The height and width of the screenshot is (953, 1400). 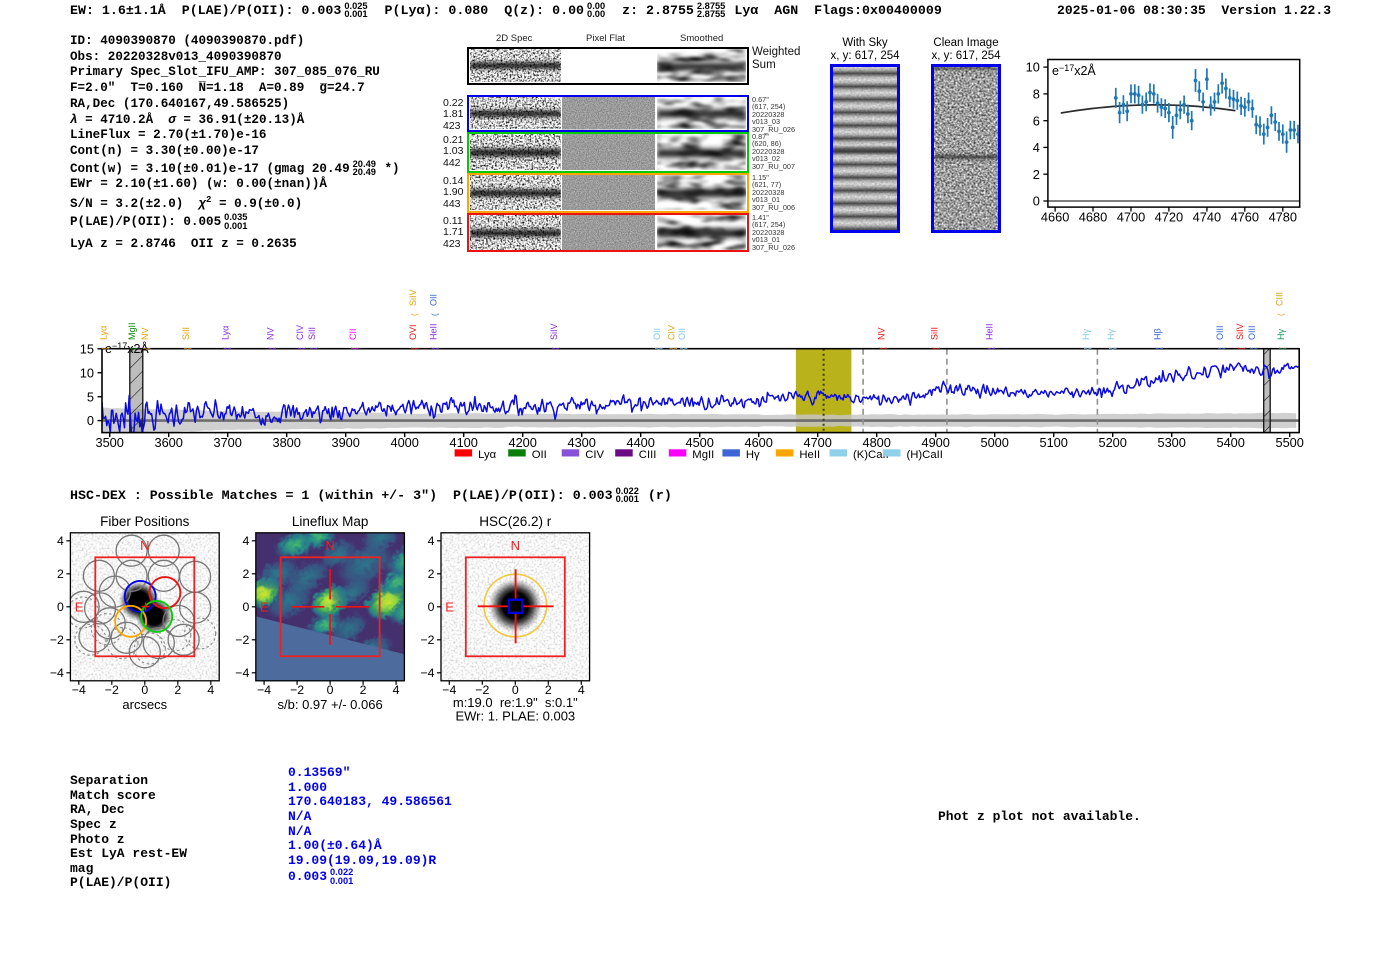 I want to click on svg-text: HSC(26.2) r, so click(x=515, y=521).